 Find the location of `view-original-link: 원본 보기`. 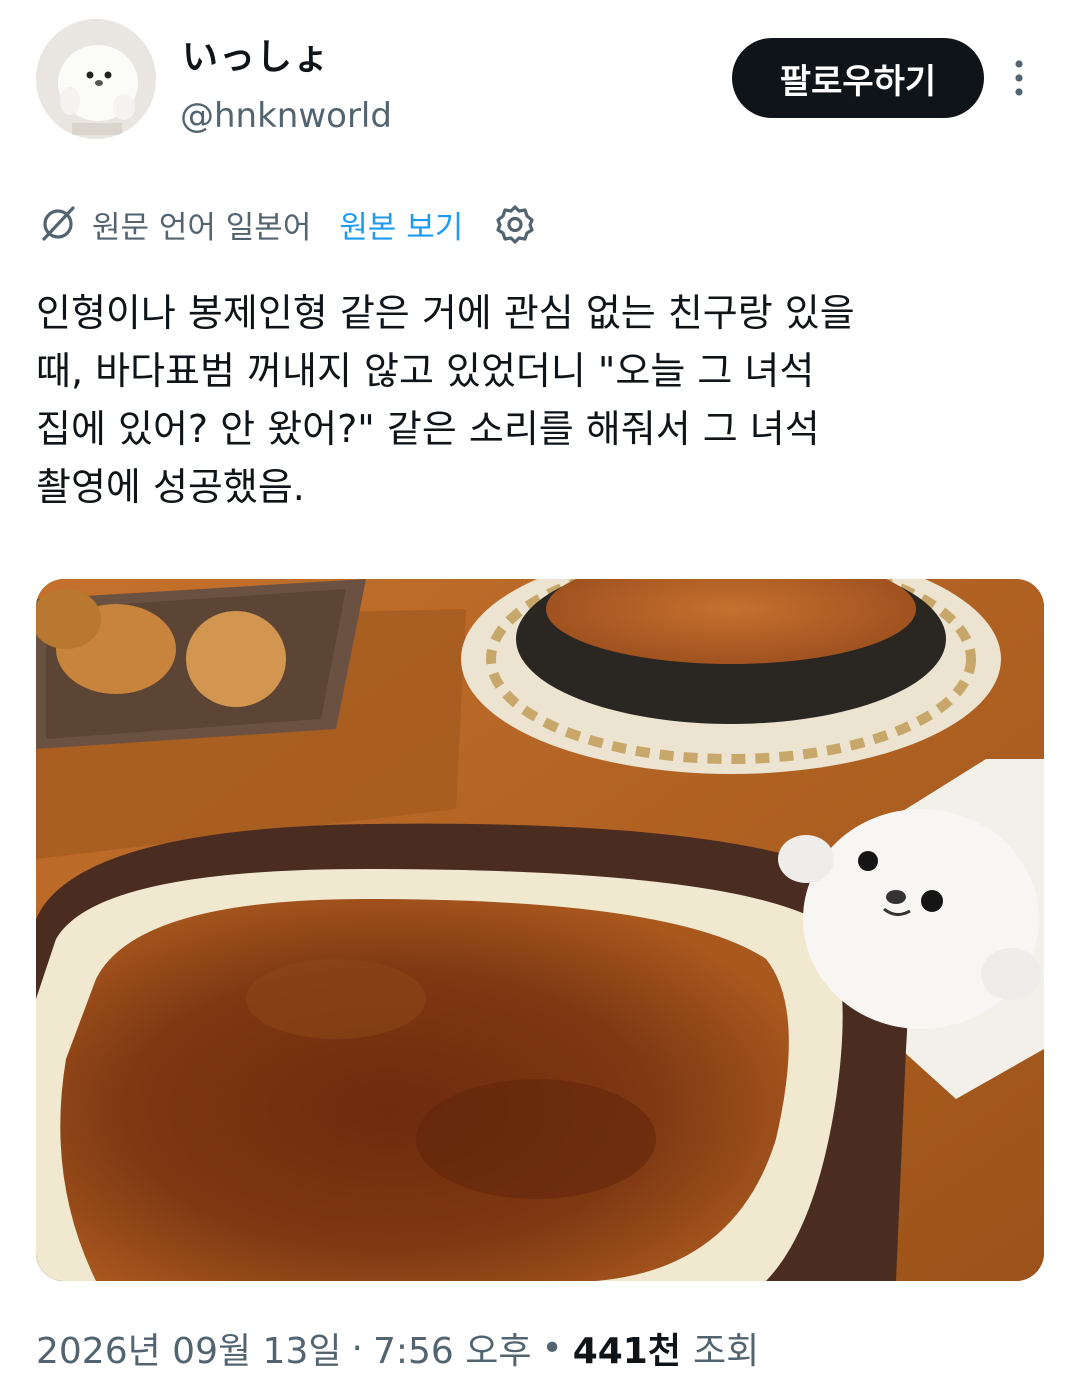

view-original-link: 원본 보기 is located at coordinates (401, 224).